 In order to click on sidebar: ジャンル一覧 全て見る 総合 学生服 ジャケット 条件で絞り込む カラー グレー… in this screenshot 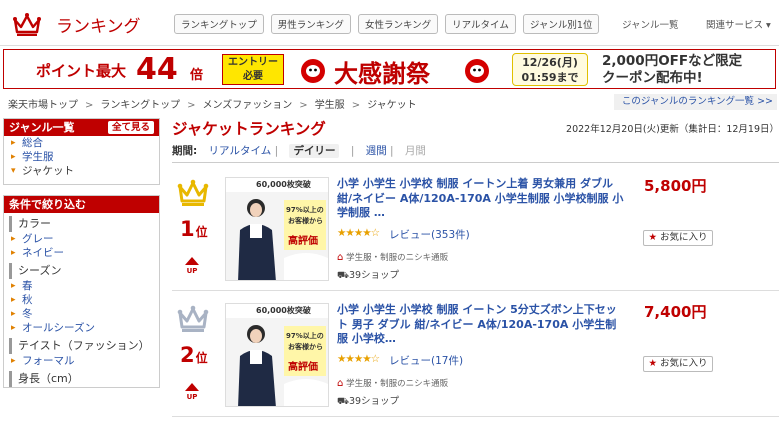, I will do `click(81, 253)`.